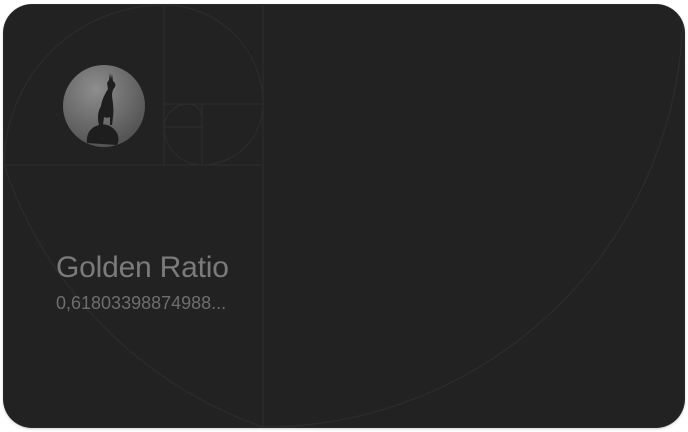  I want to click on gazelle-logo-icon, so click(104, 106).